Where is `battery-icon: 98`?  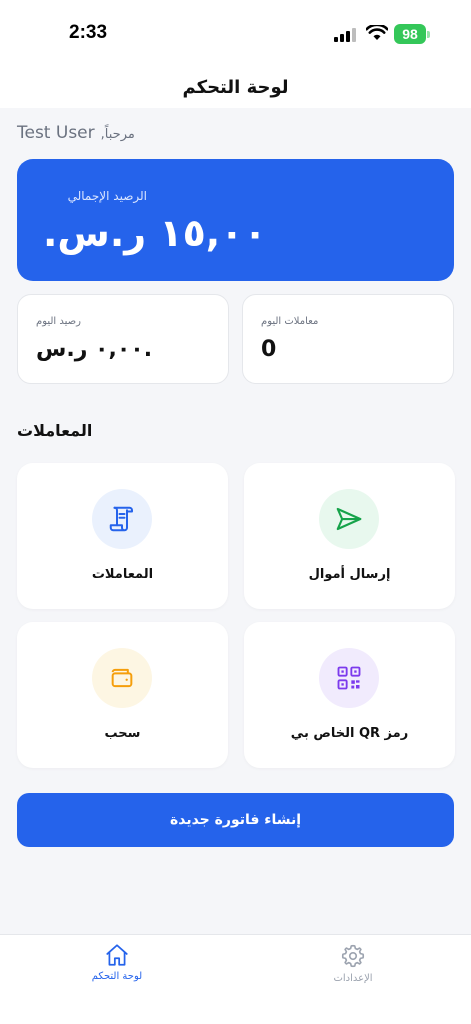
battery-icon: 98 is located at coordinates (410, 34).